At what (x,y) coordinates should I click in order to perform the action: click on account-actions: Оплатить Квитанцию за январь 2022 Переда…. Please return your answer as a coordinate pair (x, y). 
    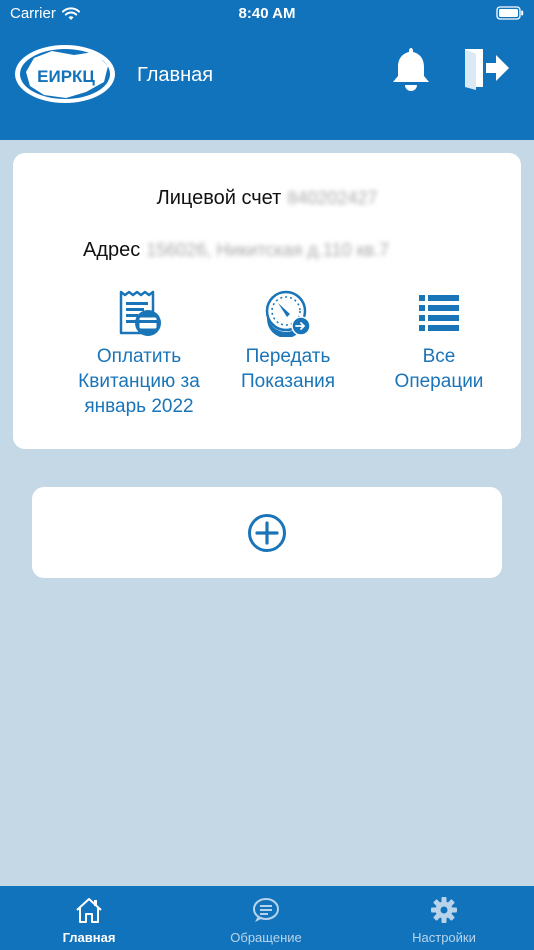
    Looking at the image, I should click on (267, 359).